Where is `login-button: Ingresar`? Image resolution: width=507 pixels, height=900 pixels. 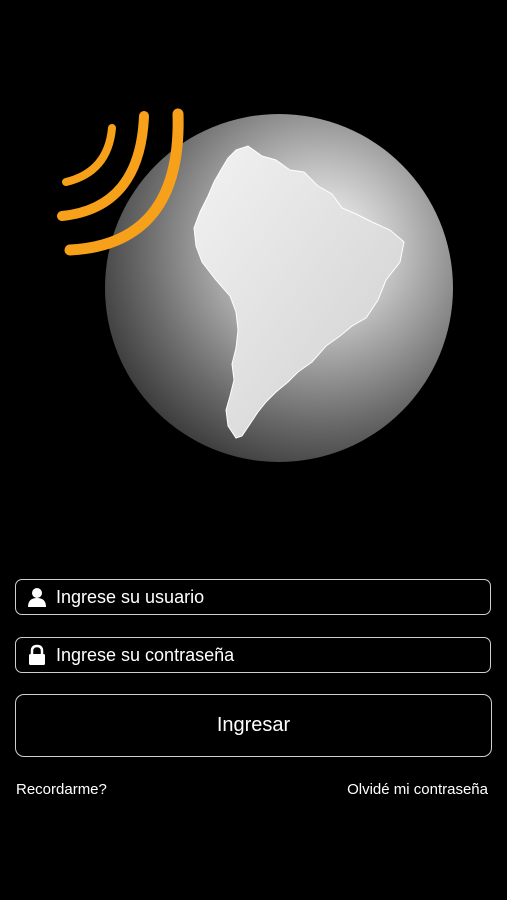
login-button: Ingresar is located at coordinates (253, 725).